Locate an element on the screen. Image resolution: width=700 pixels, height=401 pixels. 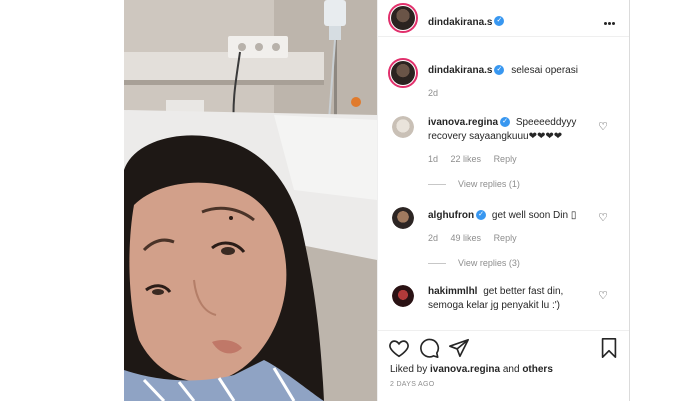
commenter-username: ivanova.regina is located at coordinates (463, 122).